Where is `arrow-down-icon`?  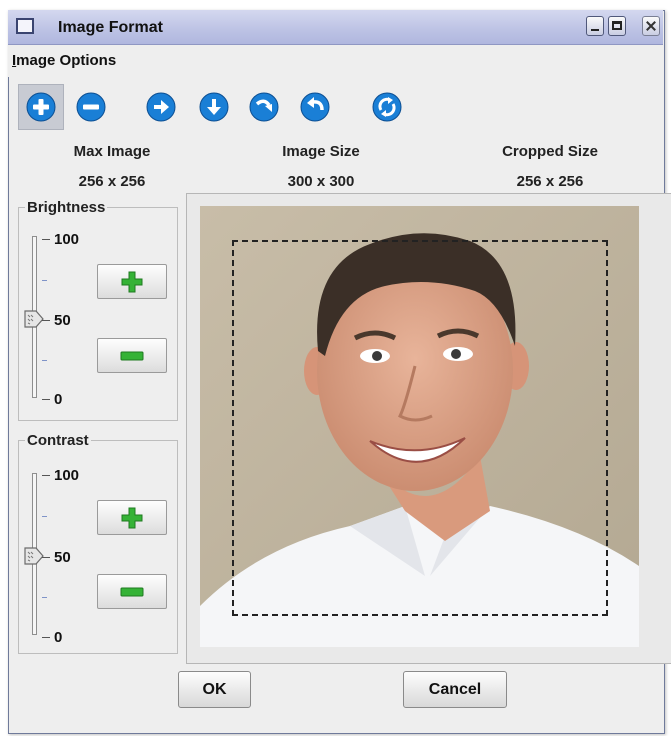 arrow-down-icon is located at coordinates (214, 107).